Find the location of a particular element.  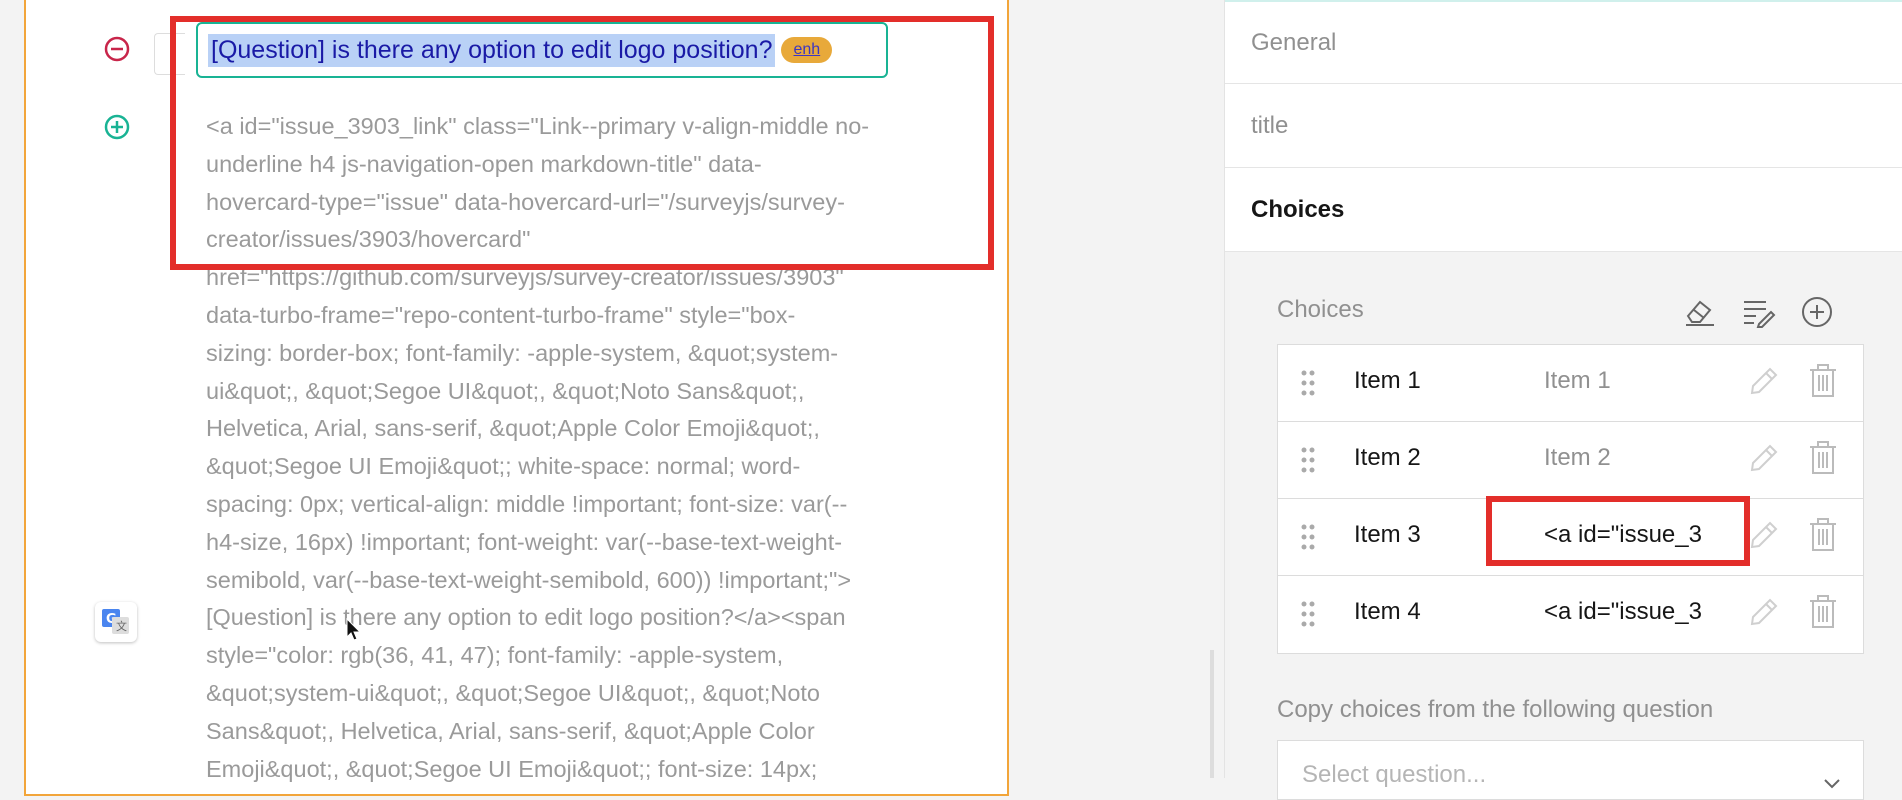

add-circle-icon is located at coordinates (117, 127).